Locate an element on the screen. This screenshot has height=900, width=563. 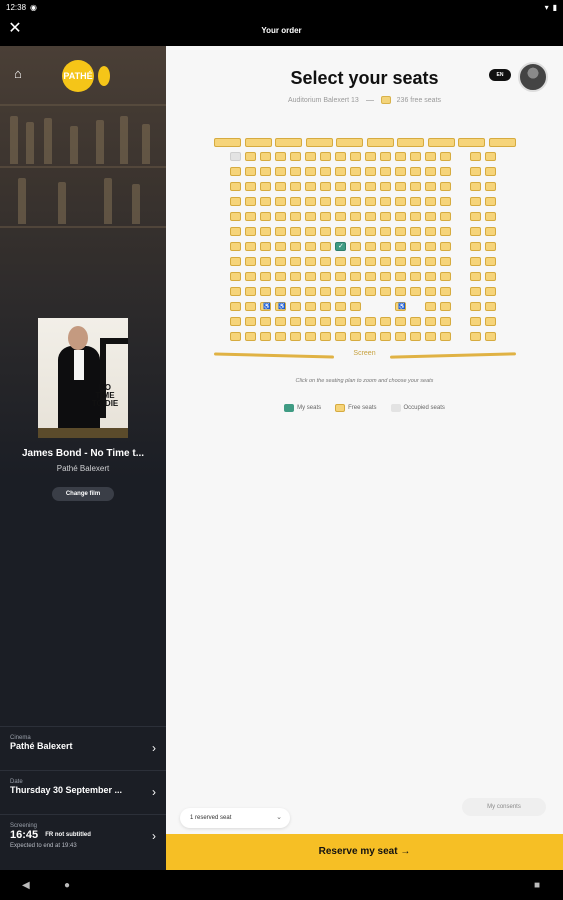
recents-icon: ■ is located at coordinates (537, 885).